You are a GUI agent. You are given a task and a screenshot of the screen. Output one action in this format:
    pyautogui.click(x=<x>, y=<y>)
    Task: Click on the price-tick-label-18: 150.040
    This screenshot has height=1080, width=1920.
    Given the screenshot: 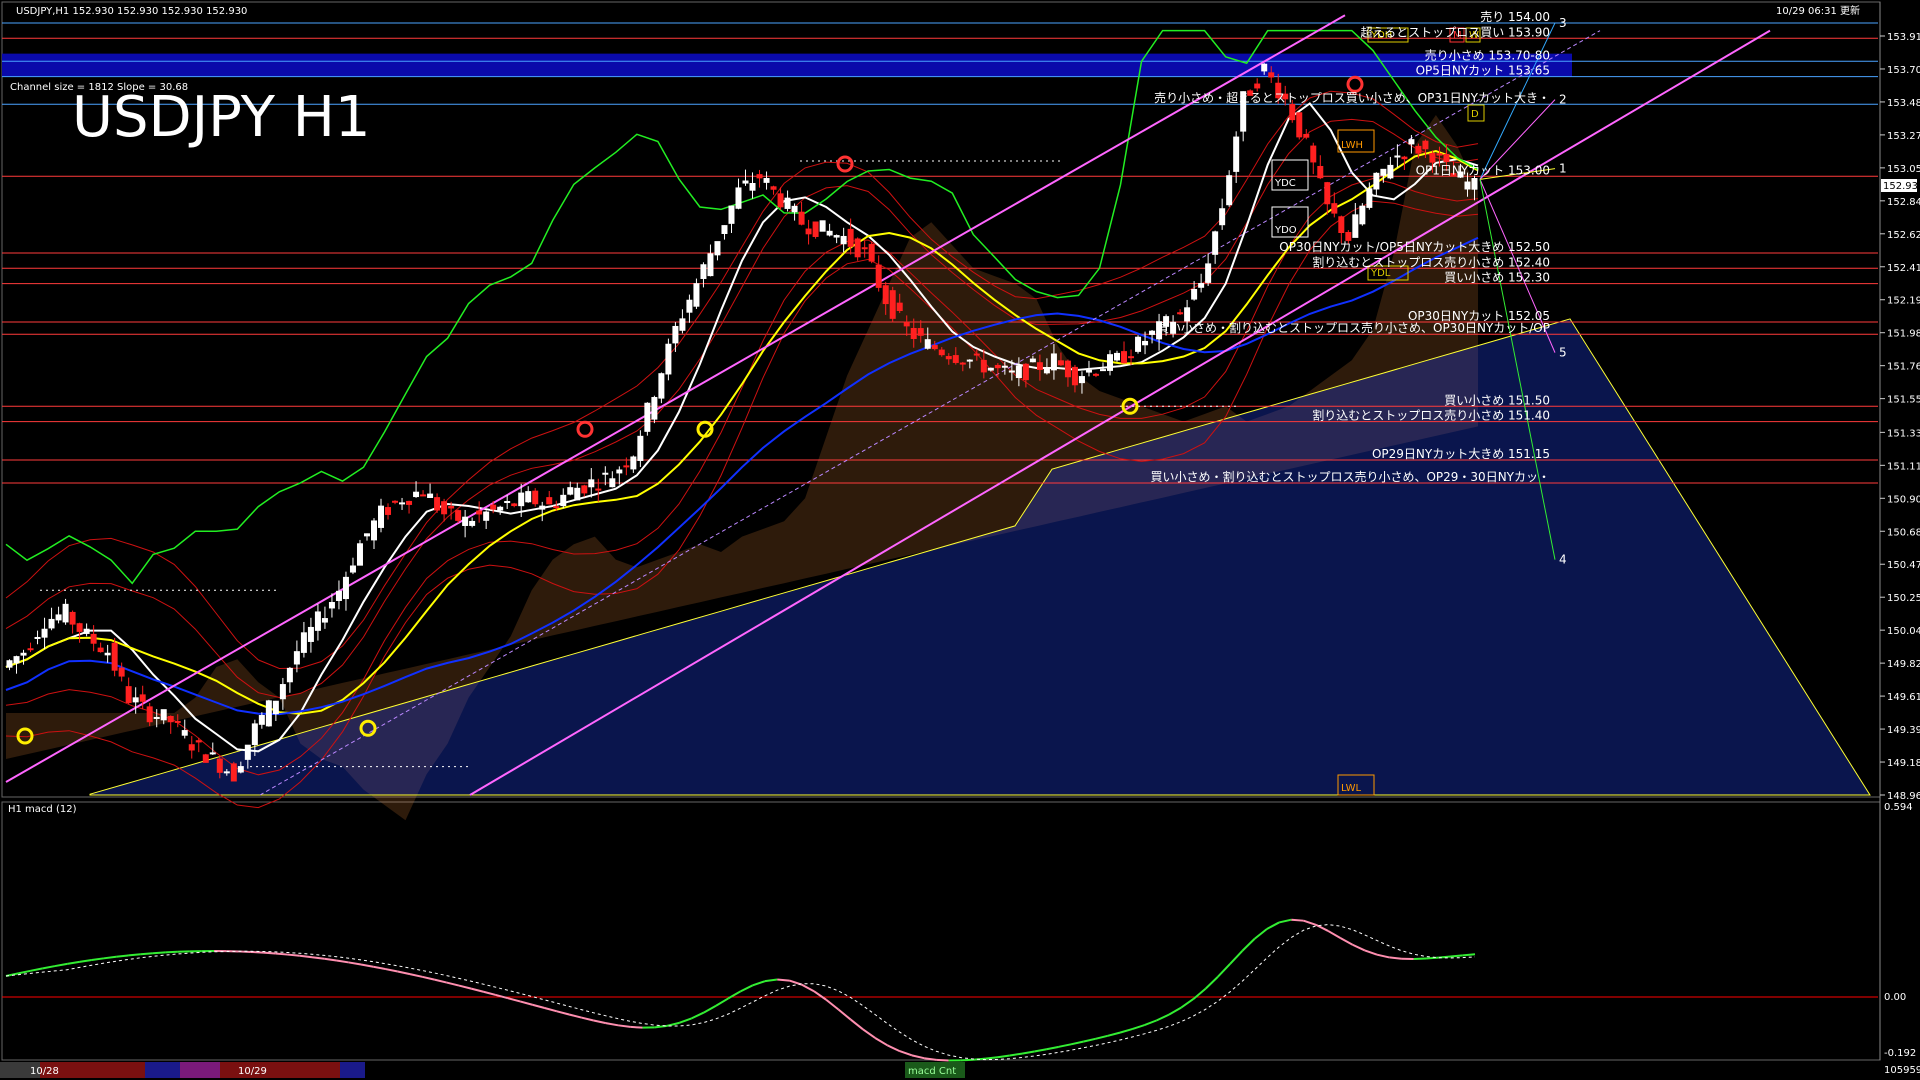 What is the action you would take?
    pyautogui.click(x=1903, y=631)
    